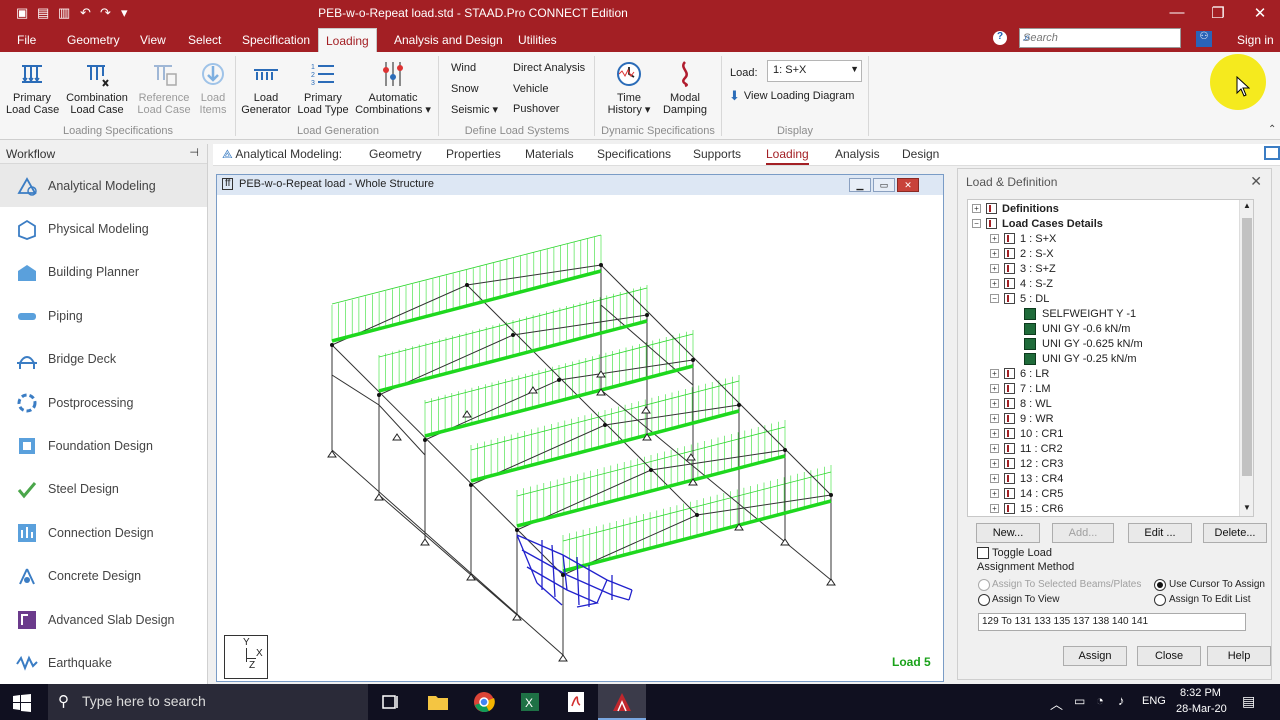 The height and width of the screenshot is (720, 1280). Describe the element at coordinates (1272, 153) in the screenshot. I see `panel-toggle-icon` at that location.